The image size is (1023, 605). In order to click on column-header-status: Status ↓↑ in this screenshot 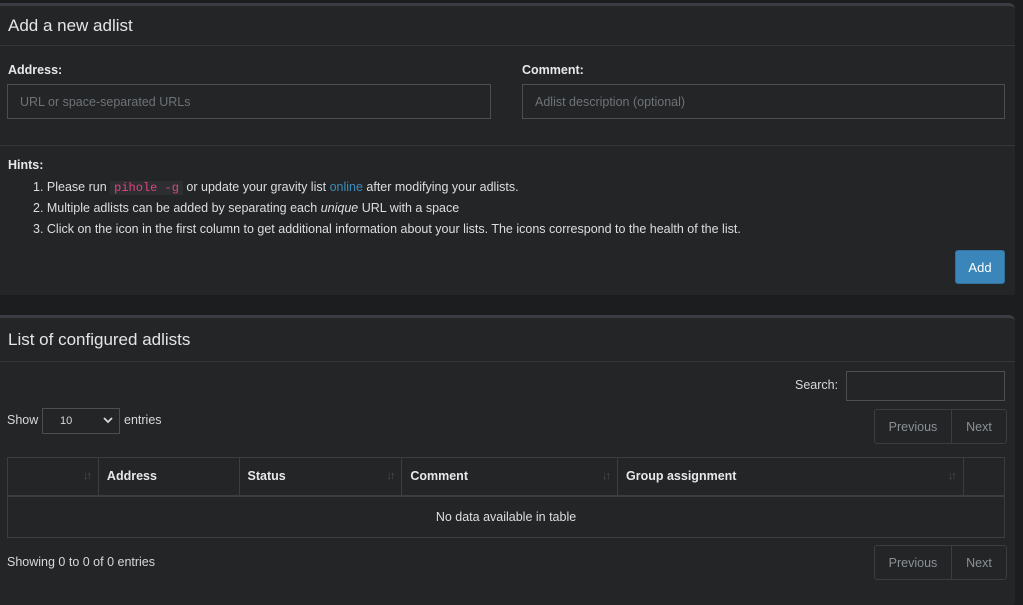, I will do `click(320, 477)`.